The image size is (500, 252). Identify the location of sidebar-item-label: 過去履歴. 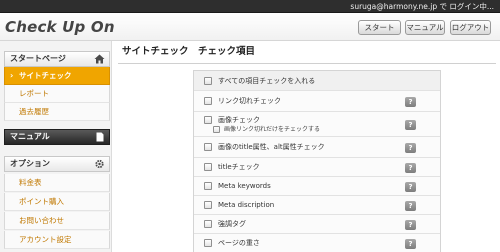
(34, 111).